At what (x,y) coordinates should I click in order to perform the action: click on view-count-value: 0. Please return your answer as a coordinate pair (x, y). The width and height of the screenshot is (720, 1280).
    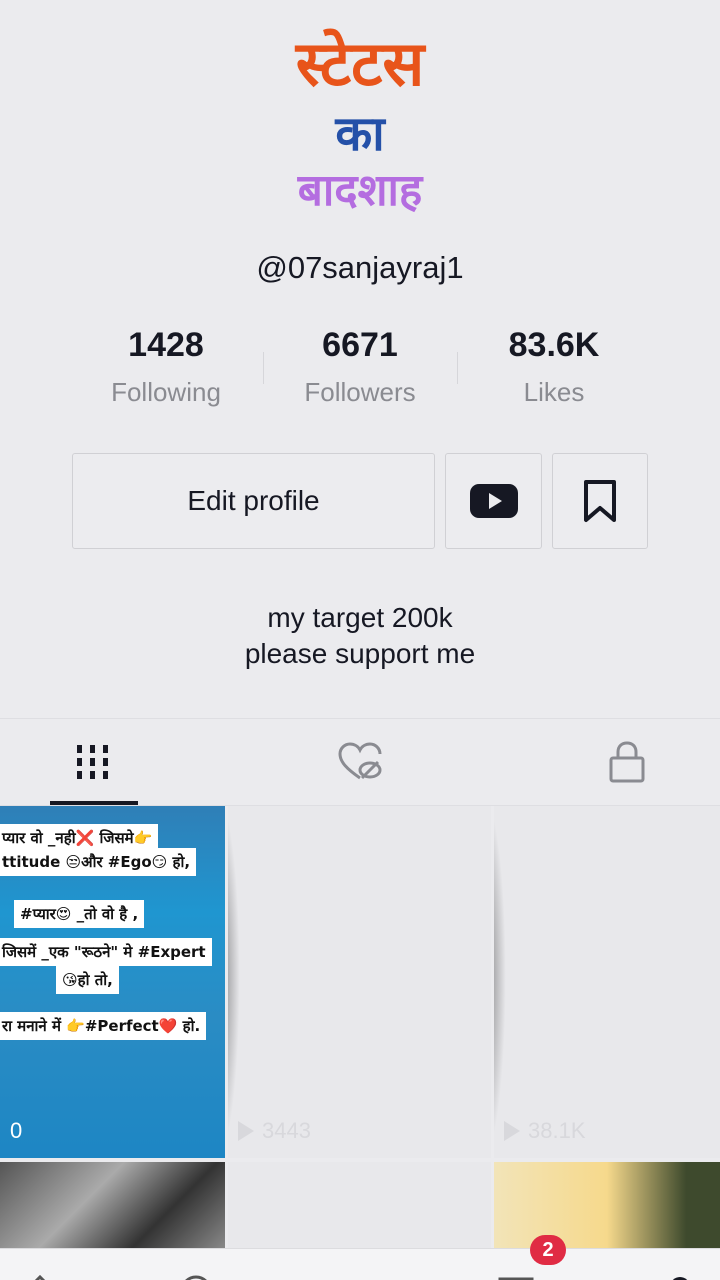
    Looking at the image, I should click on (16, 1130).